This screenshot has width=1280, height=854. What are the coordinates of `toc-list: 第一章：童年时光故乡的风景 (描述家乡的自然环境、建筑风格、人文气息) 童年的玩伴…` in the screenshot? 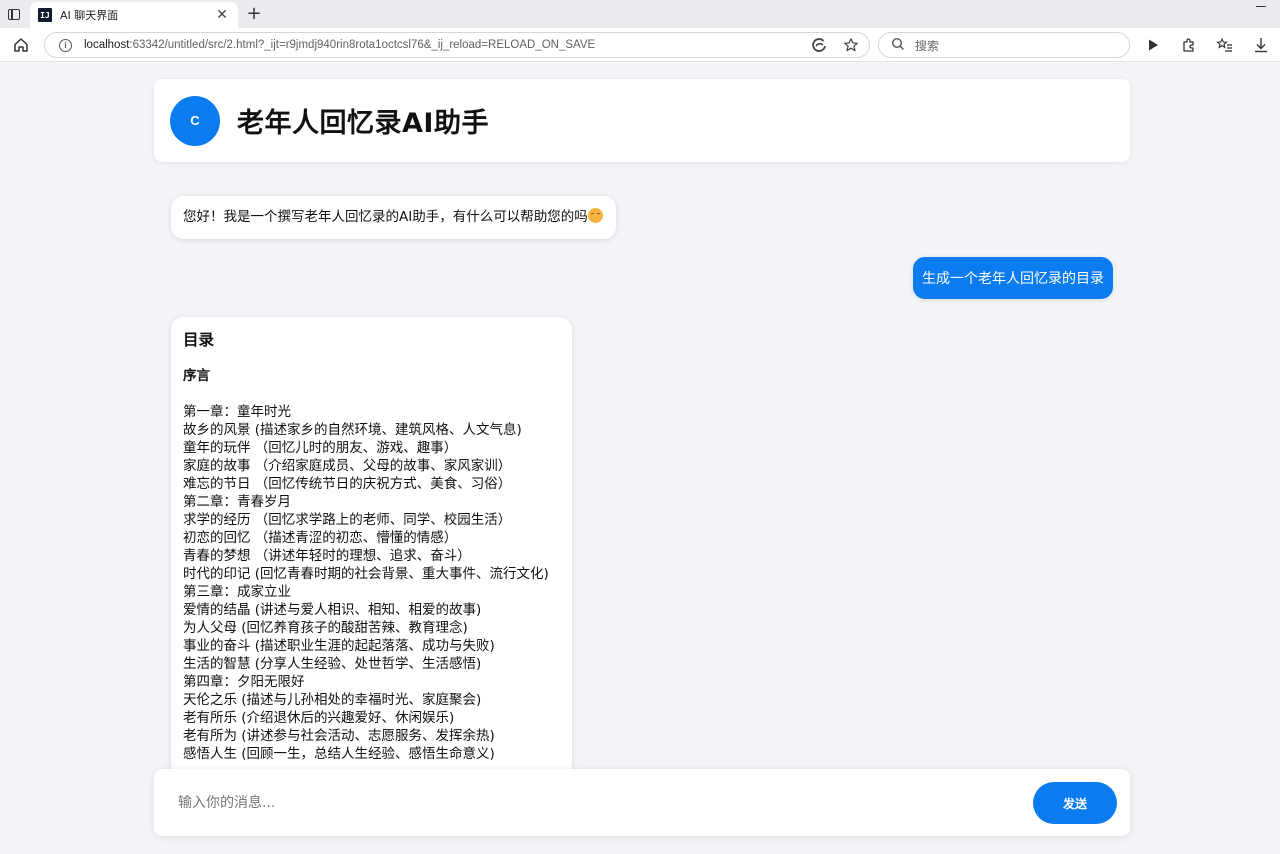 It's located at (371, 583).